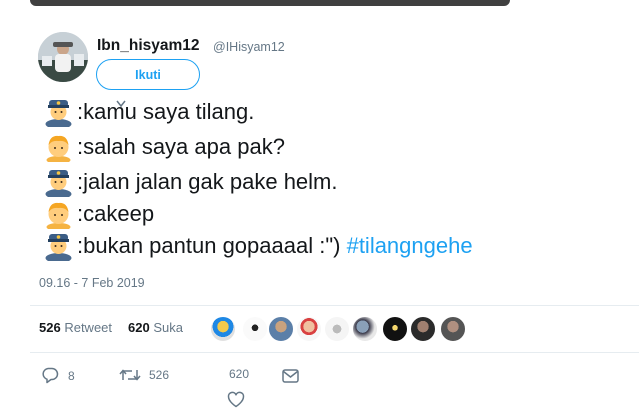  What do you see at coordinates (92, 283) in the screenshot?
I see `tweet-timestamp: 09.16 - 7 Feb 2019` at bounding box center [92, 283].